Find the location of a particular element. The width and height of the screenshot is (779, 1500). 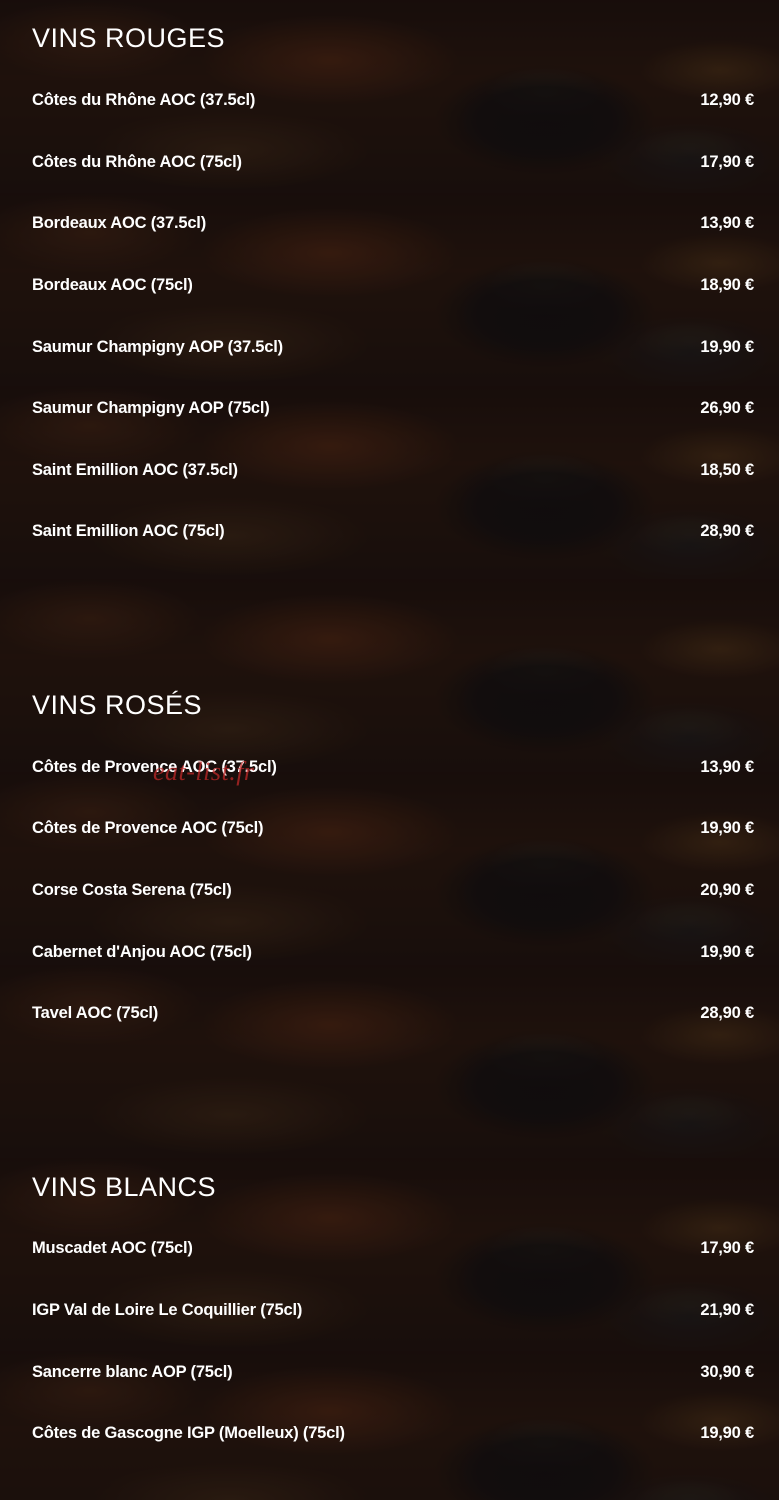

section-title-vins-blancs: VINS BLANCS is located at coordinates (124, 1187).